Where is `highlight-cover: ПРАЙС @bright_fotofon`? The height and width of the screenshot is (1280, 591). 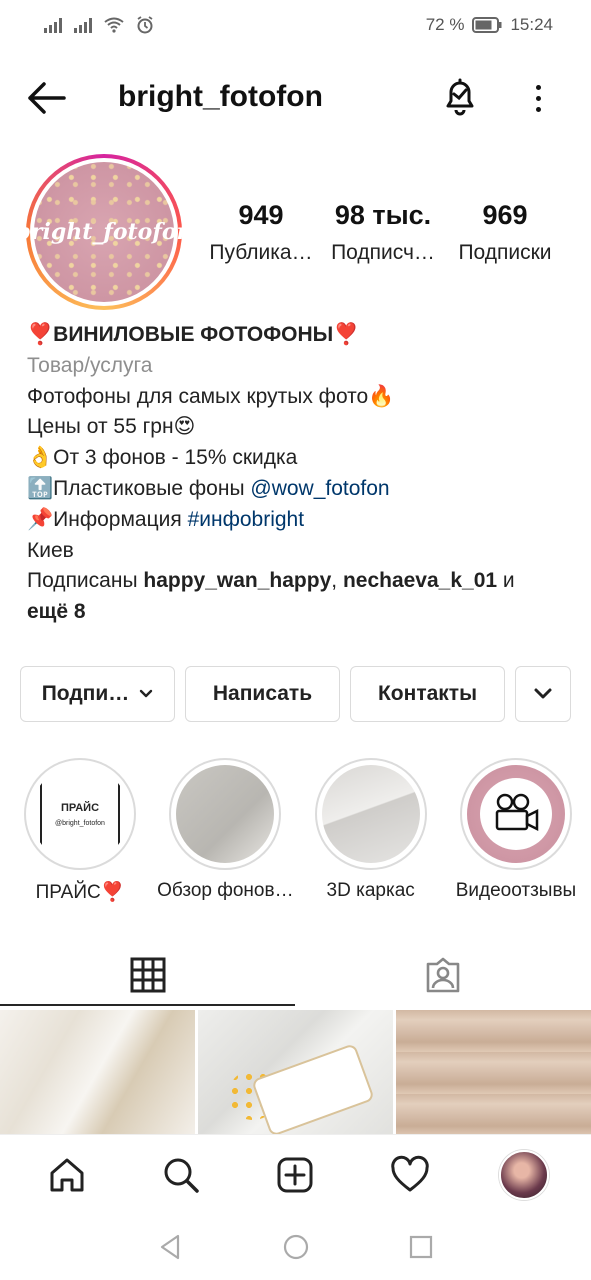
highlight-cover: ПРАЙС @bright_fotofon is located at coordinates (80, 814).